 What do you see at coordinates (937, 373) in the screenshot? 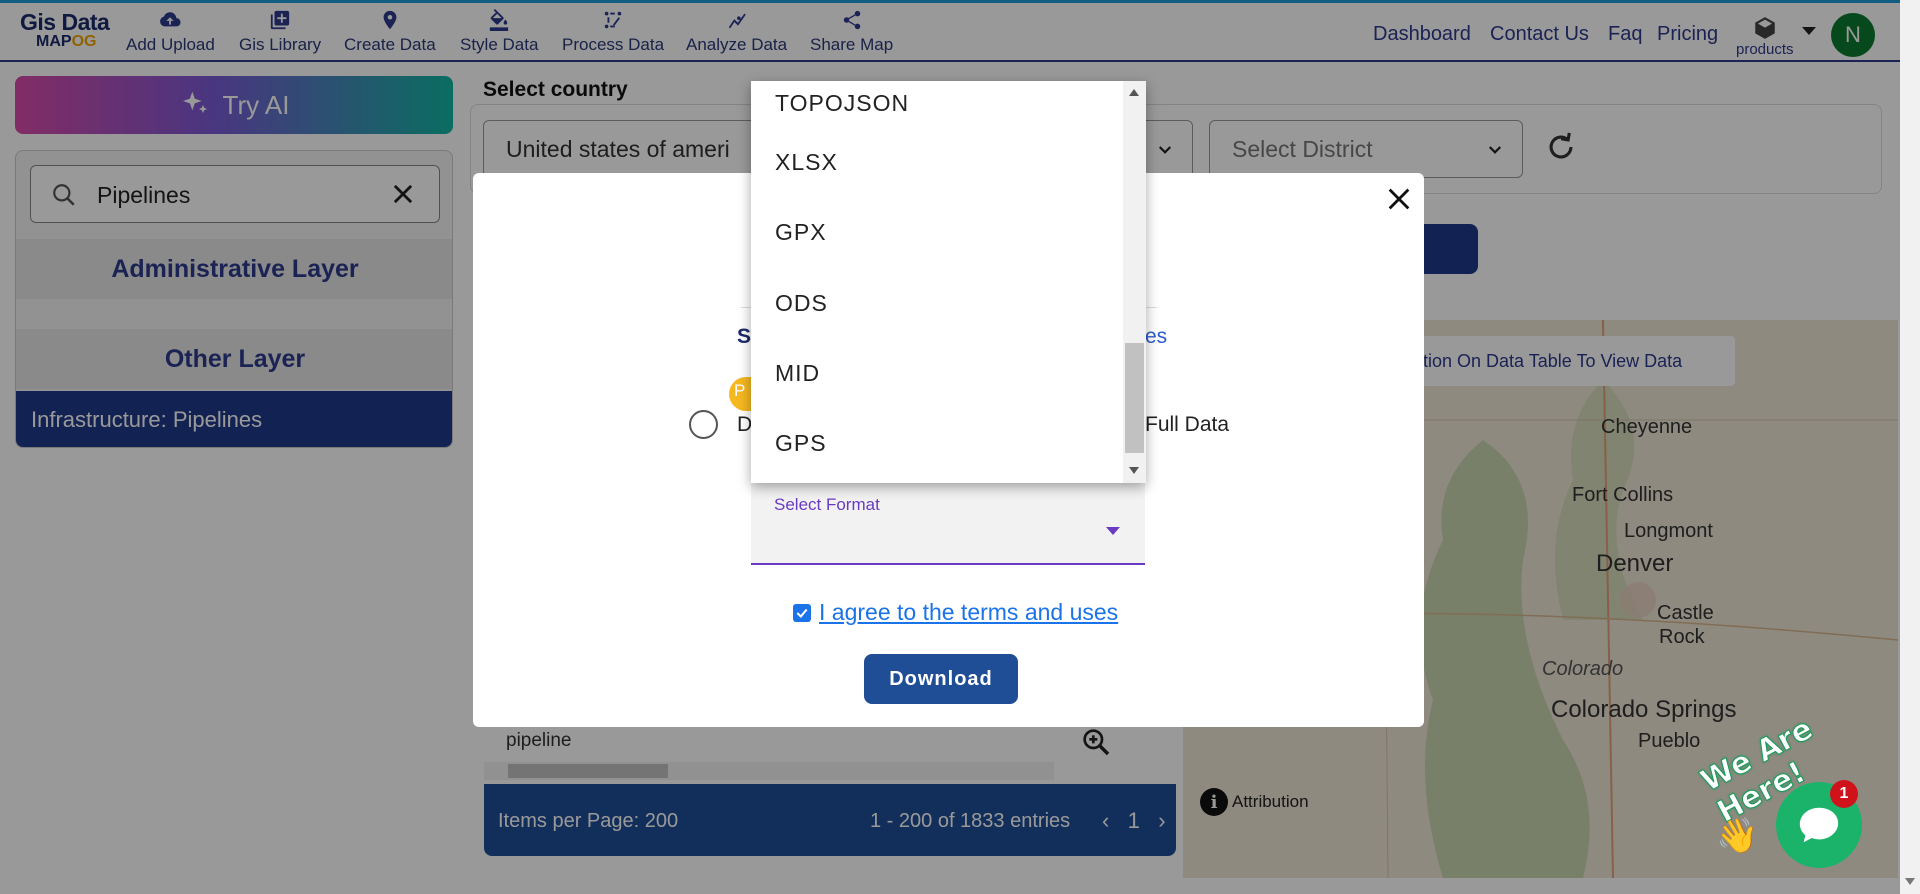
I see `format-option-mid: MID` at bounding box center [937, 373].